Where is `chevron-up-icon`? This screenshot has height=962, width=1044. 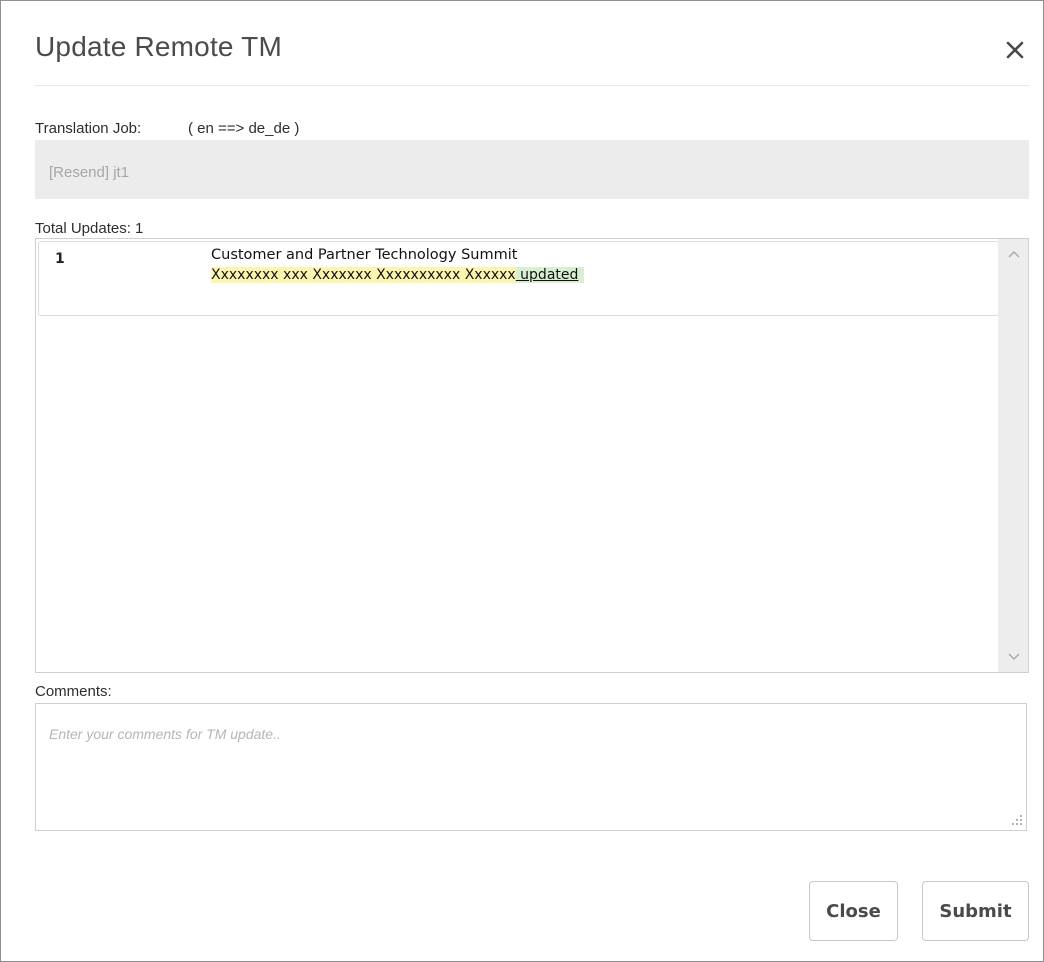 chevron-up-icon is located at coordinates (1014, 254).